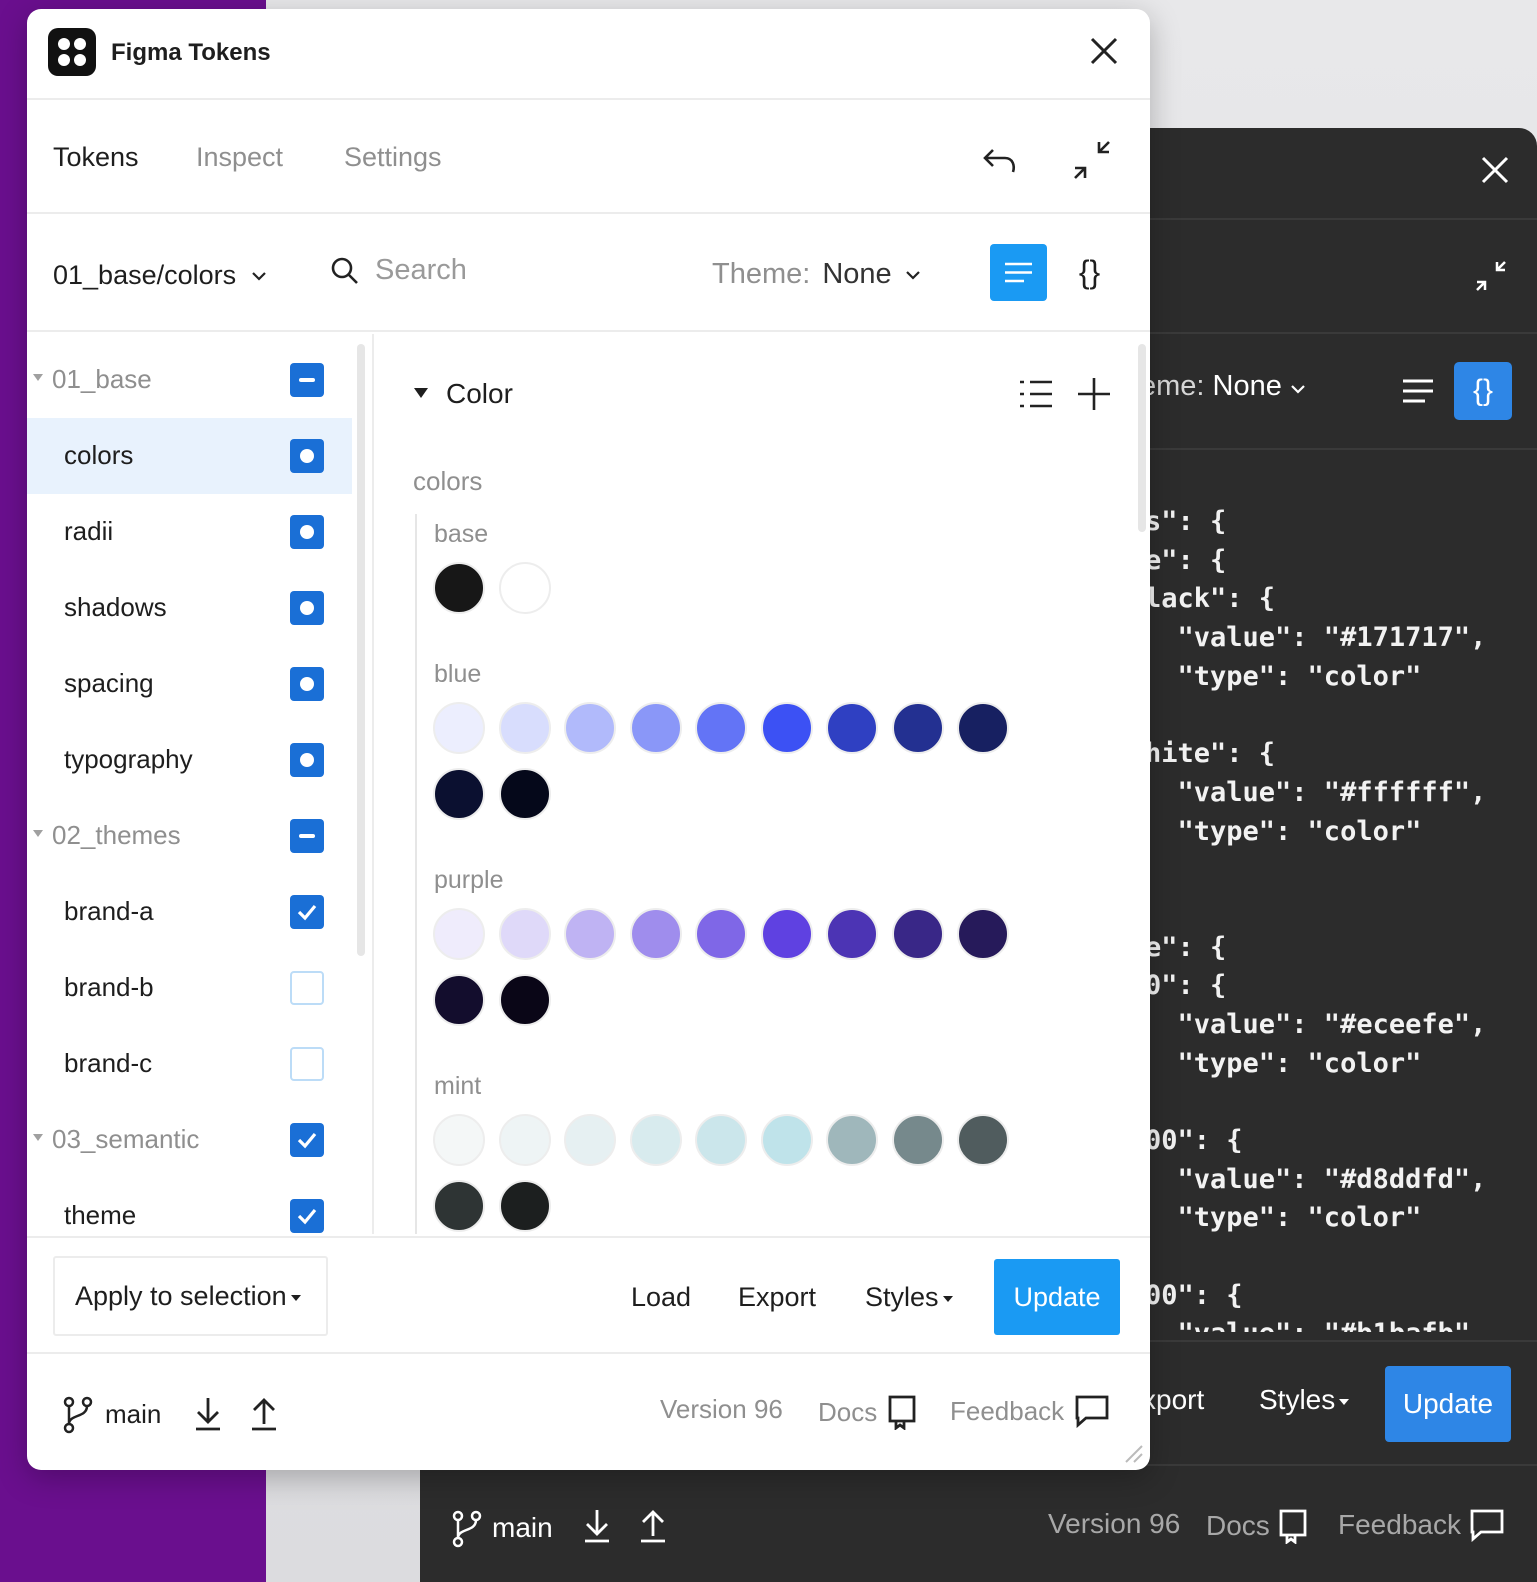 The image size is (1537, 1582). I want to click on token-set-select: 01_base/colors, so click(160, 275).